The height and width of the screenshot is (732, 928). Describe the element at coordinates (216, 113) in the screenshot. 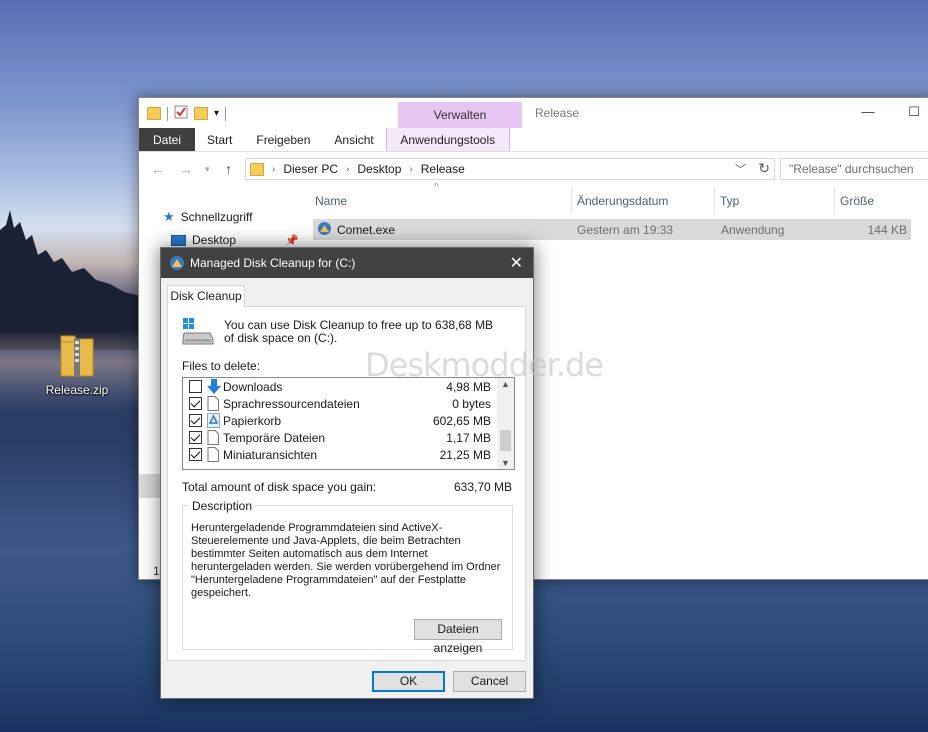

I see `customize-qat-icon: ▾` at that location.